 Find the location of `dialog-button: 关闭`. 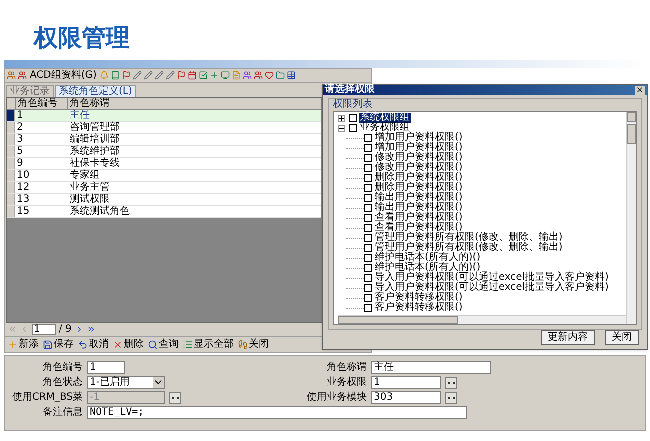

dialog-button: 关闭 is located at coordinates (622, 337).